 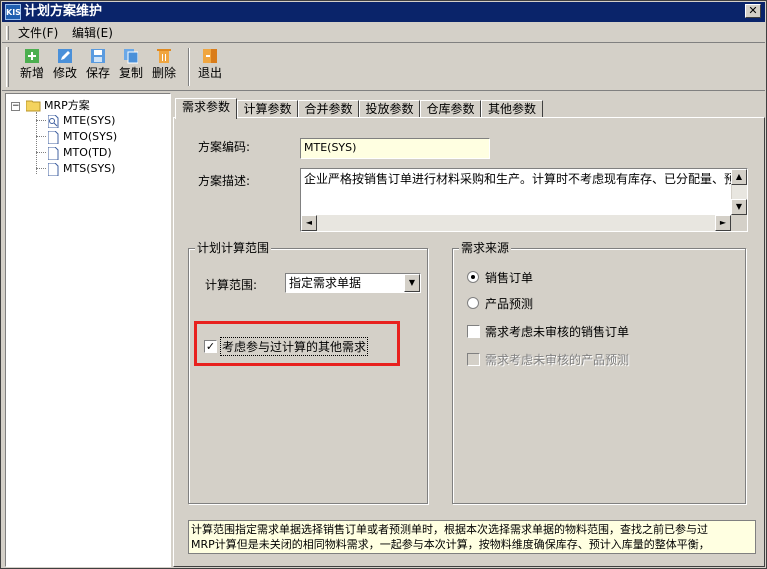 I want to click on menu-grip, so click(x=7, y=33).